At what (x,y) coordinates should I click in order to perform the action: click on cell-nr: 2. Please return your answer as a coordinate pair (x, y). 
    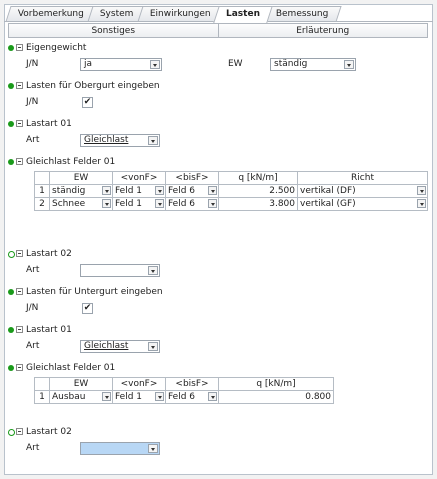
    Looking at the image, I should click on (42, 204).